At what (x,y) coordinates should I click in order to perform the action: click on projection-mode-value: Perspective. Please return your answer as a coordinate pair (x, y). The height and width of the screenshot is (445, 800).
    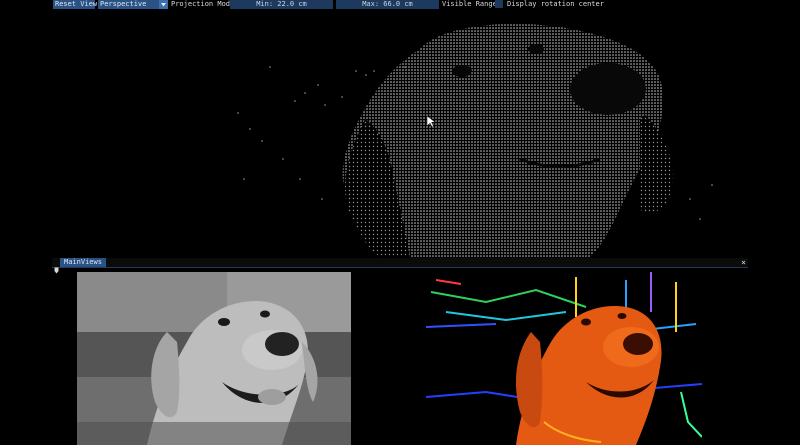
    Looking at the image, I should click on (123, 4).